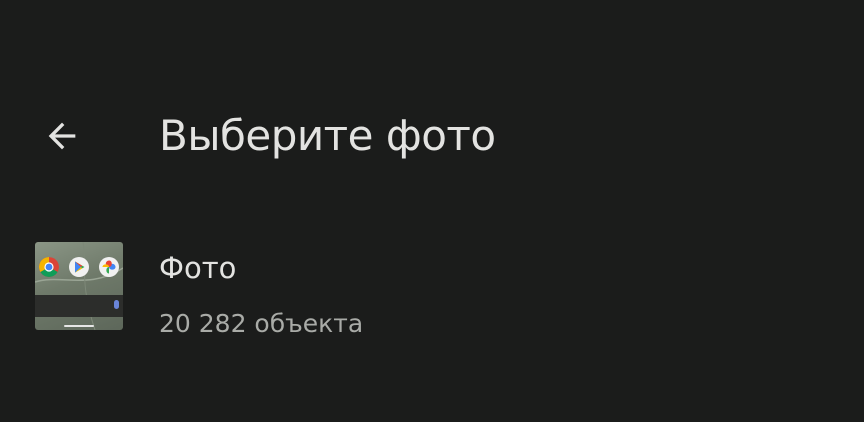  I want to click on google-photos-icon, so click(109, 267).